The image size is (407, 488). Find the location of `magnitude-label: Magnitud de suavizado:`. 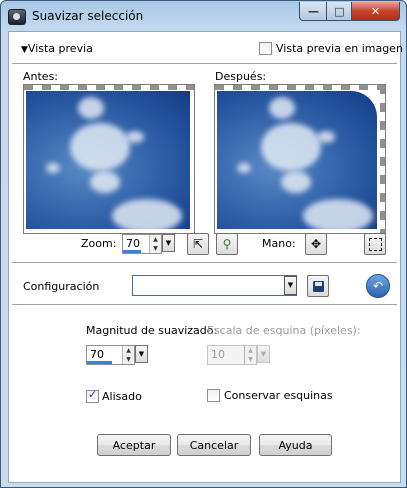

magnitude-label: Magnitud de suavizado: is located at coordinates (152, 330).